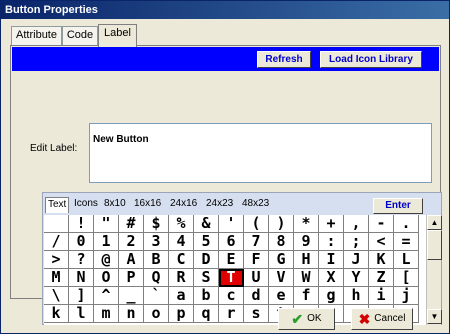 The image size is (450, 334). Describe the element at coordinates (256, 296) in the screenshot. I see `char-cell: d` at that location.